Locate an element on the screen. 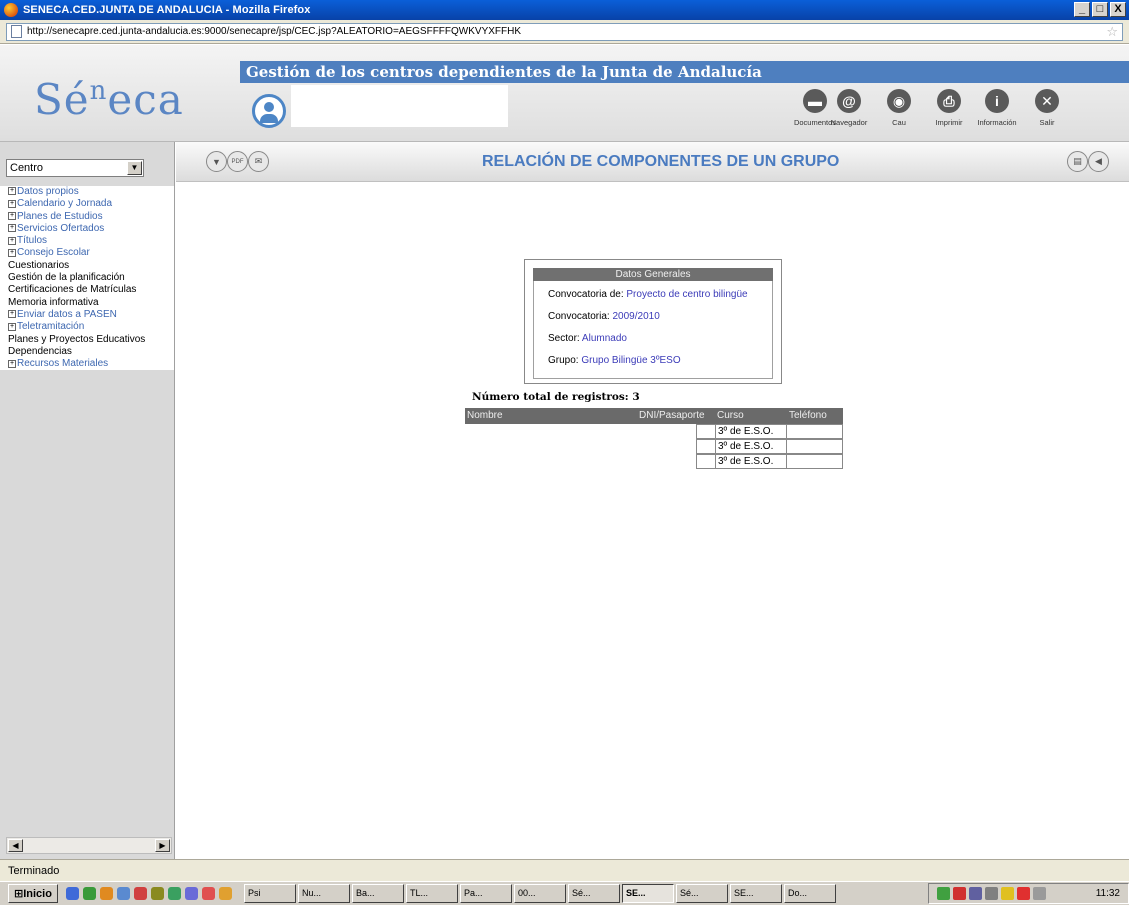 This screenshot has height=905, width=1129. close-window-button: X is located at coordinates (1118, 9).